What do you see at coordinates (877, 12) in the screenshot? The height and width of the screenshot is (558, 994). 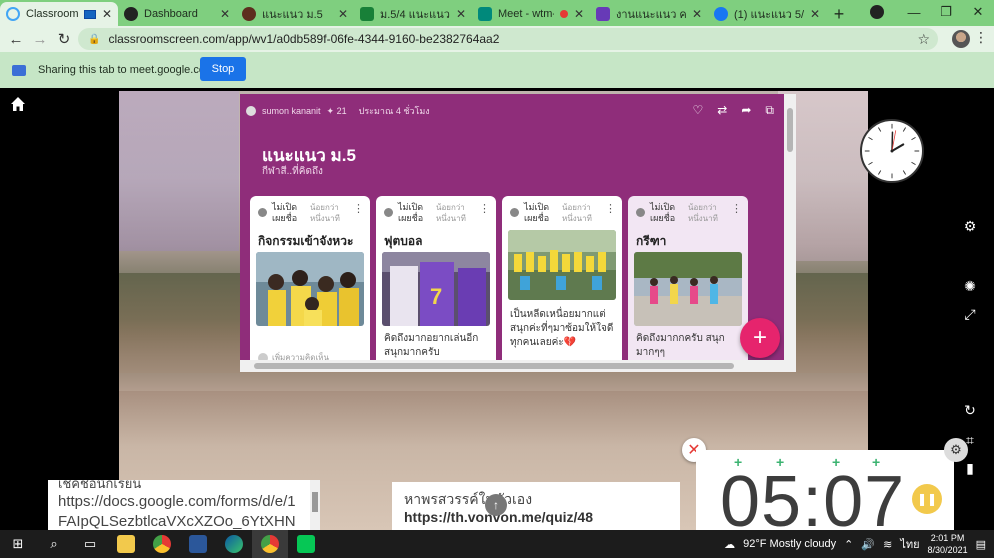 I see `chrome-profile-icon` at bounding box center [877, 12].